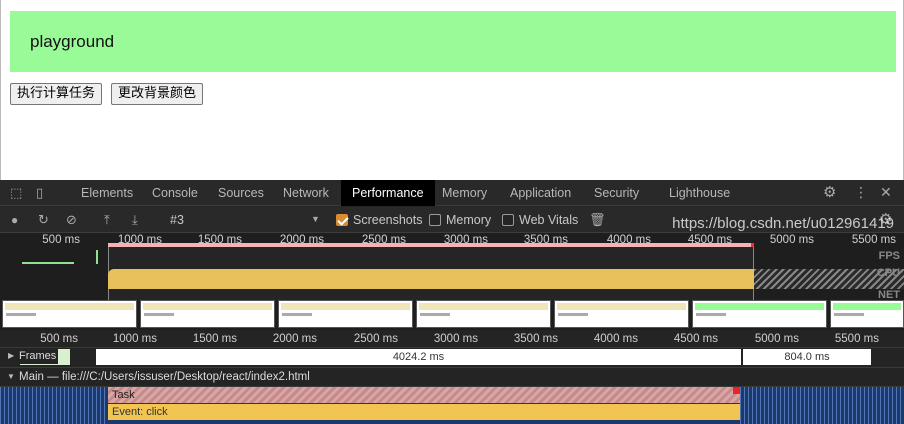  Describe the element at coordinates (306, 193) in the screenshot. I see `tab-network: Network` at that location.